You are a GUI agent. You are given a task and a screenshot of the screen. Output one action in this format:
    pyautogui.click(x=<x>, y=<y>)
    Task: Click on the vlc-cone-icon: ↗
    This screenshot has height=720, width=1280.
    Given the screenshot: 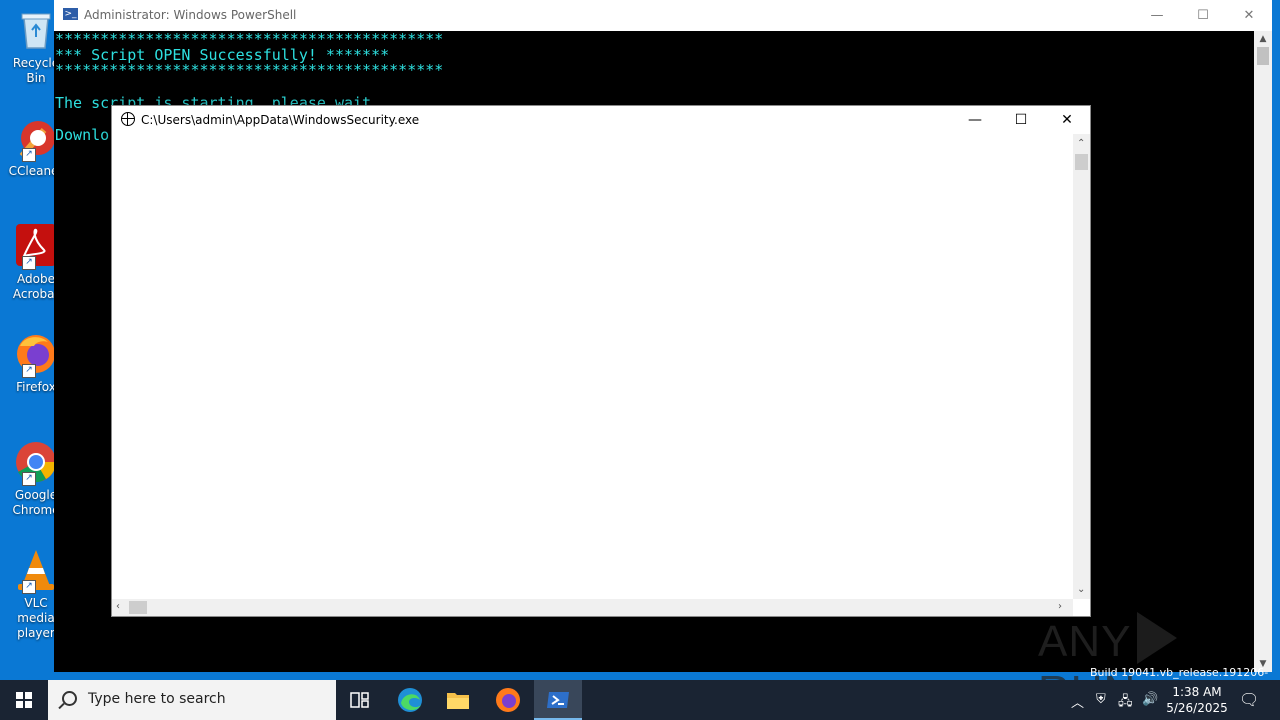 What is the action you would take?
    pyautogui.click(x=36, y=571)
    